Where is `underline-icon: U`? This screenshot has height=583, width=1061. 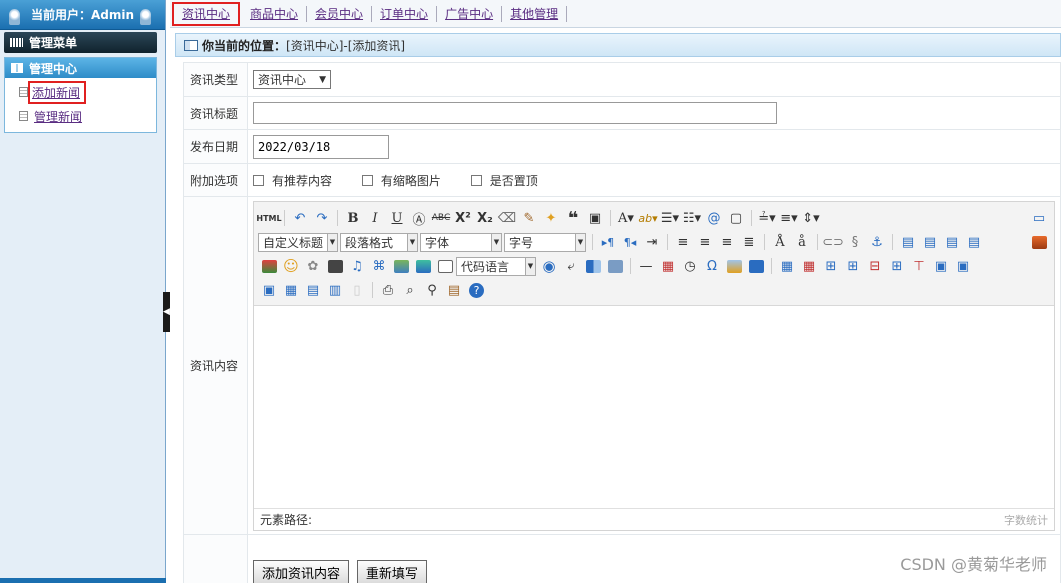
underline-icon: U is located at coordinates (397, 218).